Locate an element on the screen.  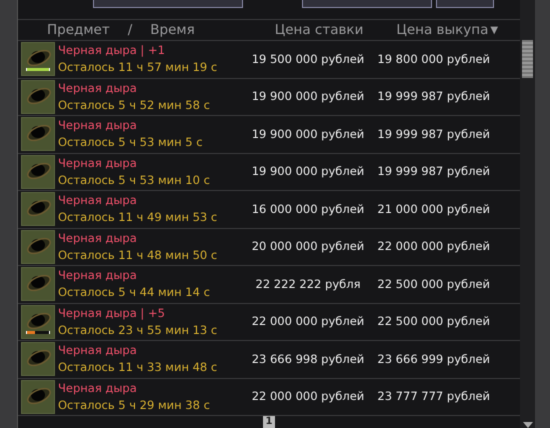
time-left: Осталось 23 ч 55 мин 13 с is located at coordinates (138, 330).